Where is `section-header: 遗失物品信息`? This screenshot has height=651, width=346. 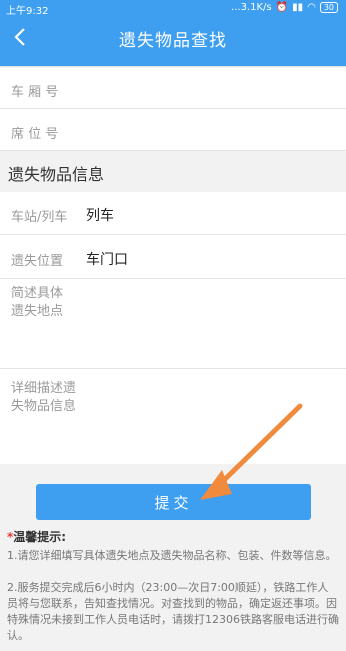
section-header: 遗失物品信息 is located at coordinates (173, 172).